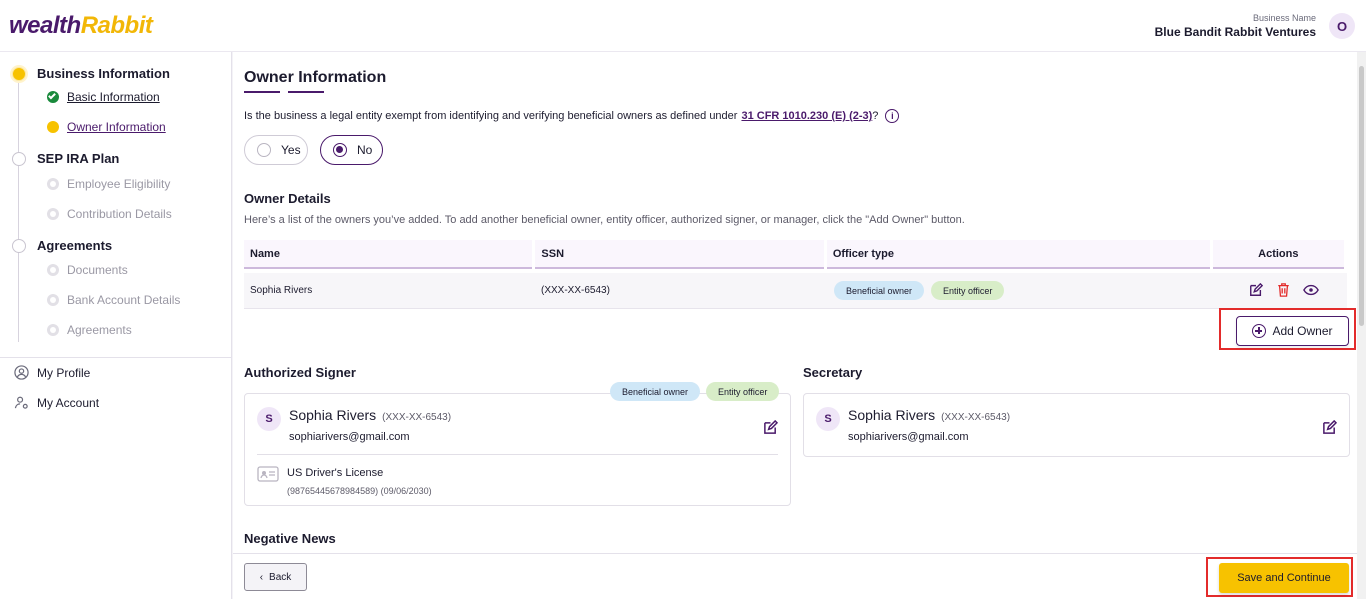 This screenshot has width=1366, height=599. Describe the element at coordinates (264, 150) in the screenshot. I see `radio-circle-icon` at that location.